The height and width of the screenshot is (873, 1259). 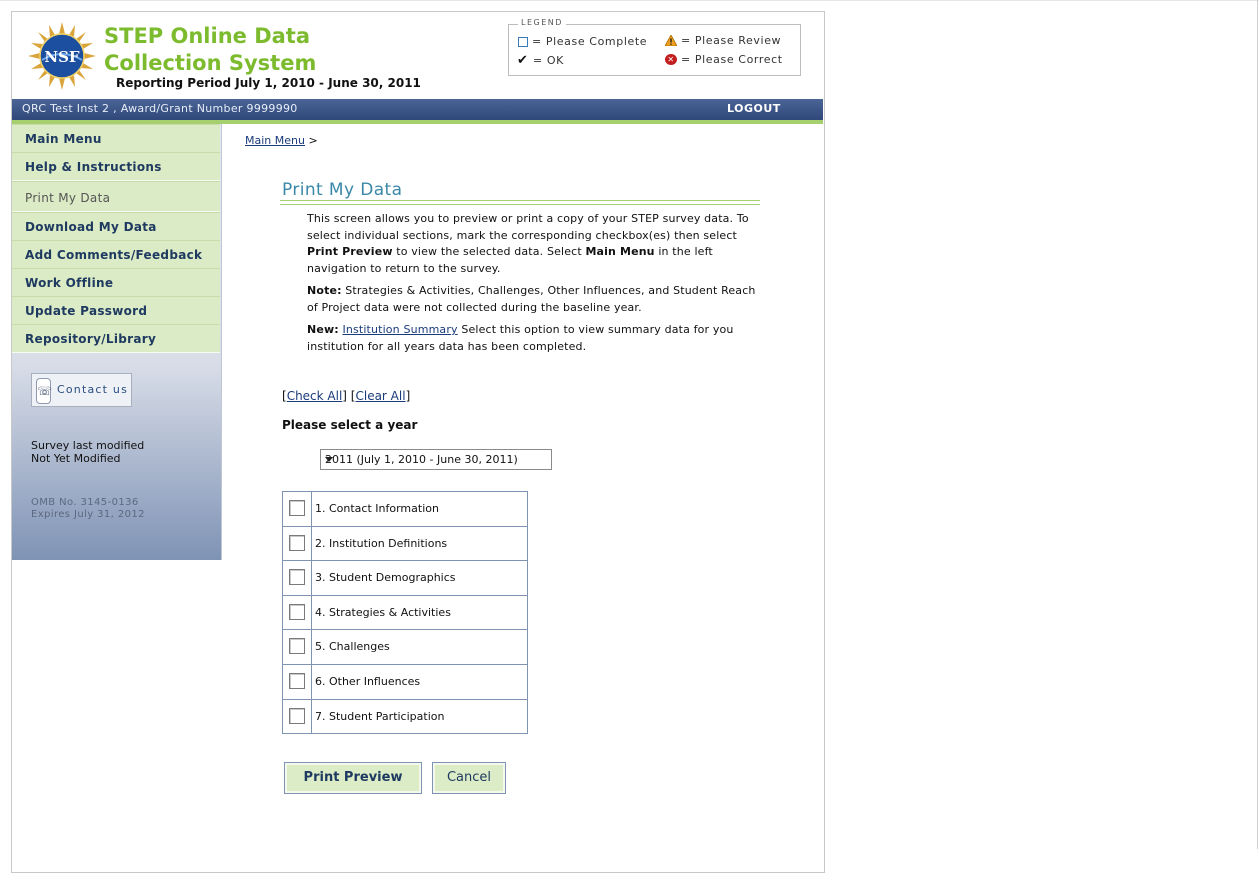 What do you see at coordinates (405, 716) in the screenshot?
I see `table-row: 7. Student Participation` at bounding box center [405, 716].